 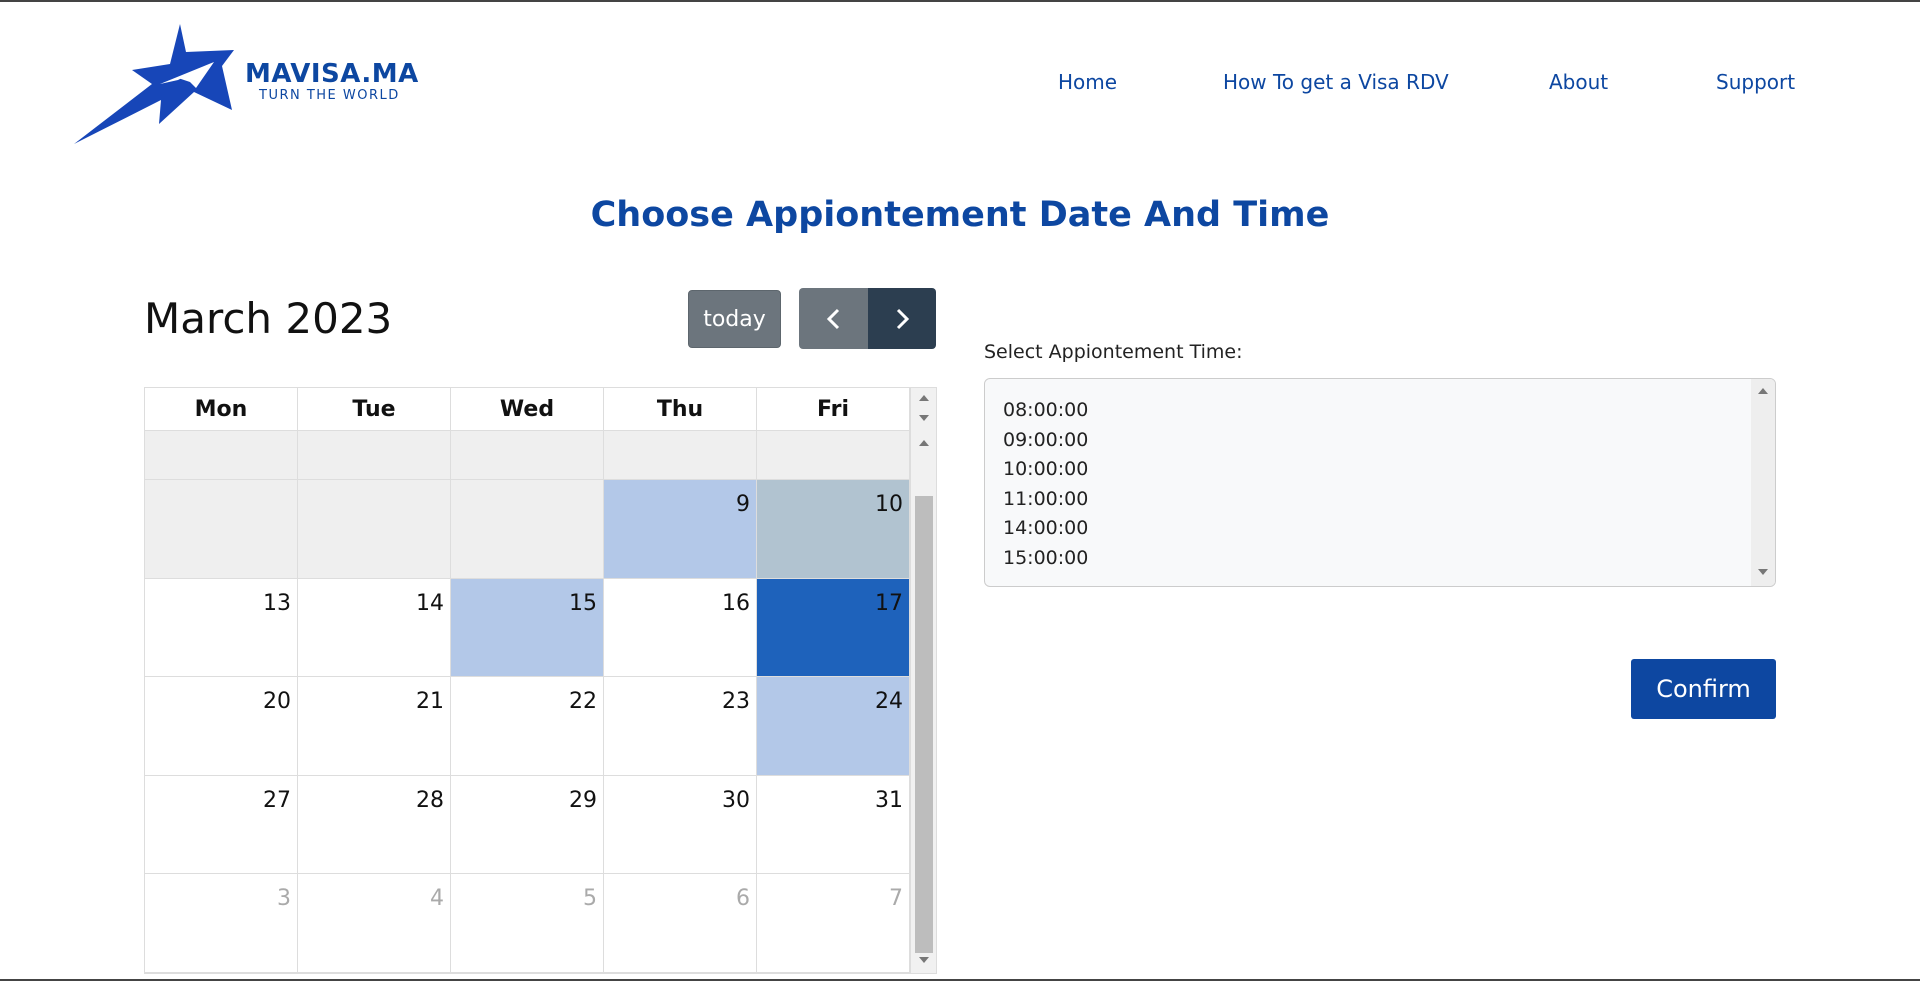 What do you see at coordinates (221, 923) in the screenshot?
I see `calendar-day: 3` at bounding box center [221, 923].